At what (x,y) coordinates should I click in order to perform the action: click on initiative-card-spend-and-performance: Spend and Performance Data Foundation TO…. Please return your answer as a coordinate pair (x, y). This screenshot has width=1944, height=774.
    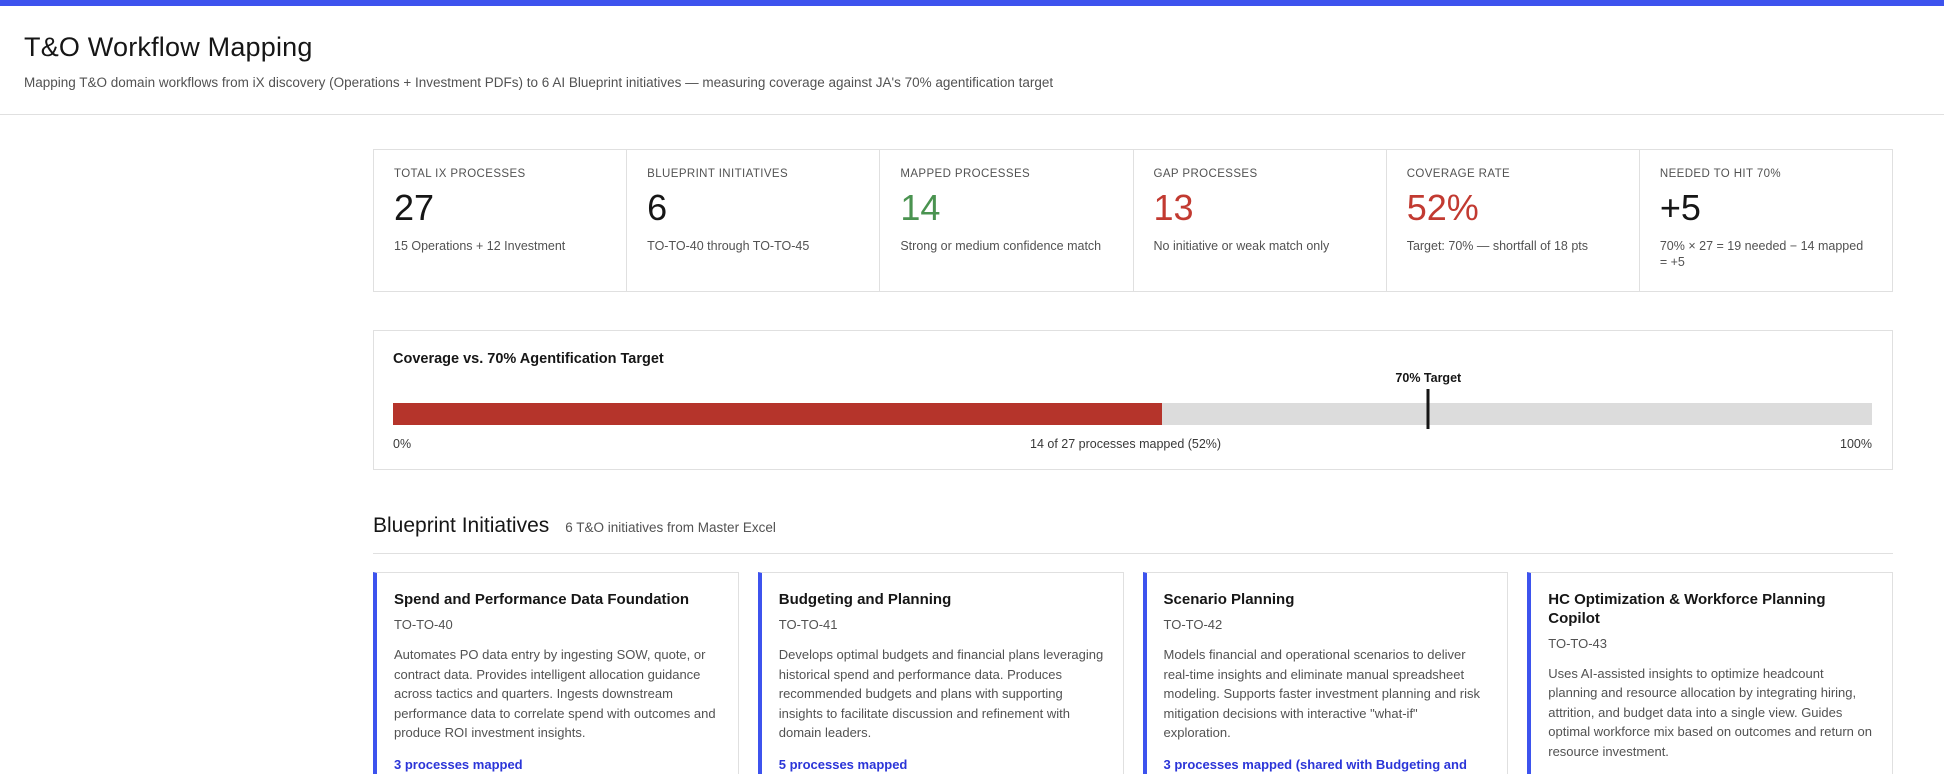
    Looking at the image, I should click on (556, 673).